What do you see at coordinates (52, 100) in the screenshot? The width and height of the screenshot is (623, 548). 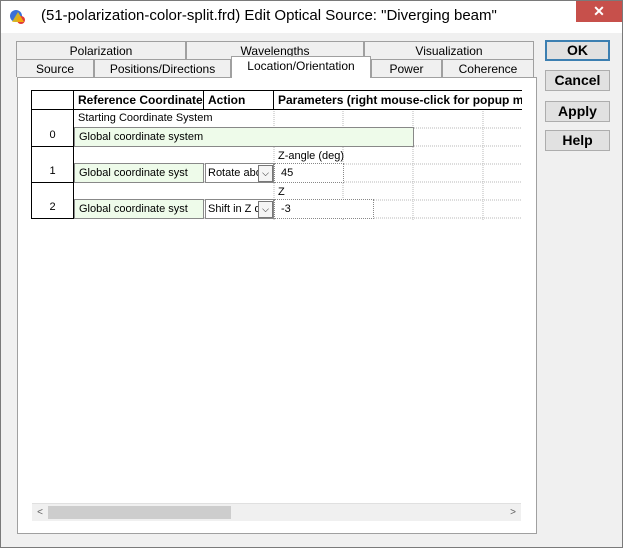 I see `corner-header` at bounding box center [52, 100].